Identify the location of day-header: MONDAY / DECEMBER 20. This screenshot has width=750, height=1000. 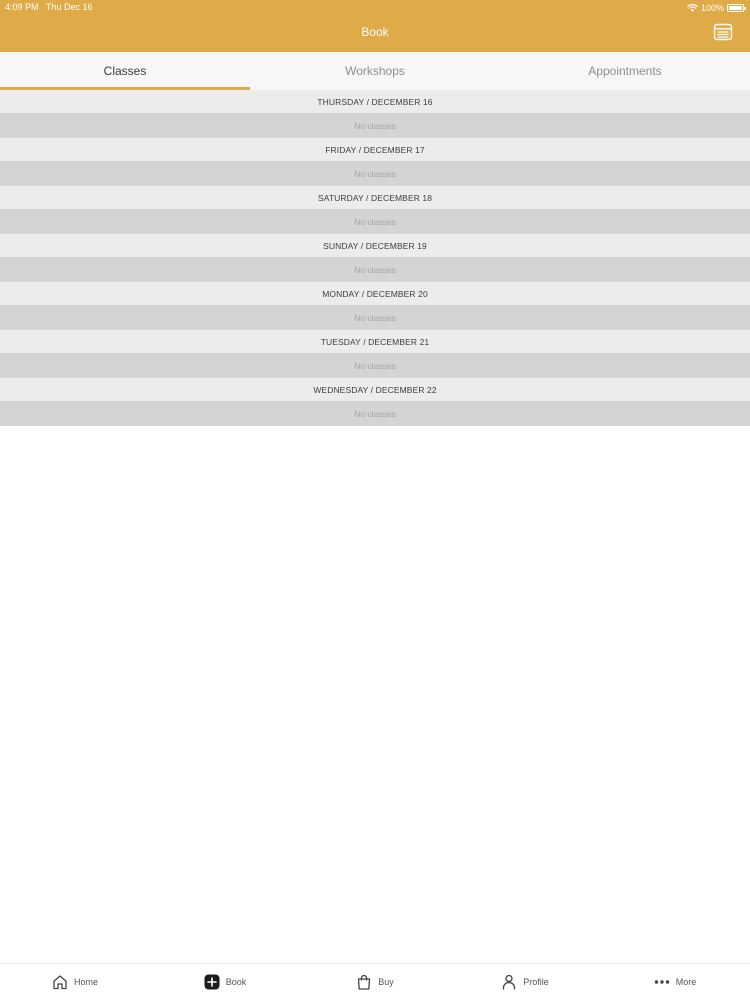
(375, 293).